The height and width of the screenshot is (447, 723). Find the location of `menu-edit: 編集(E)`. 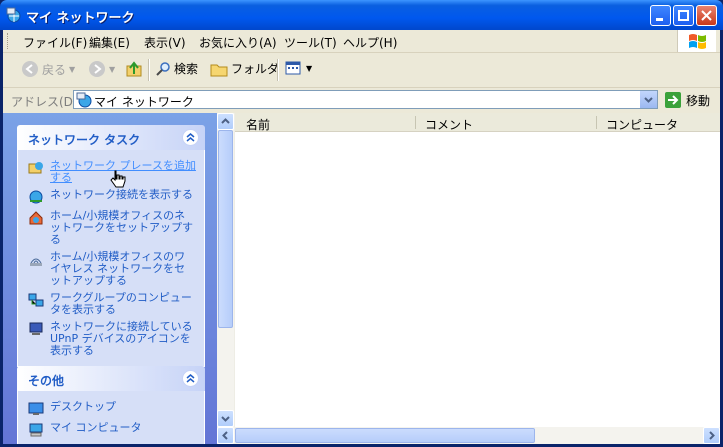

menu-edit: 編集(E) is located at coordinates (109, 42).